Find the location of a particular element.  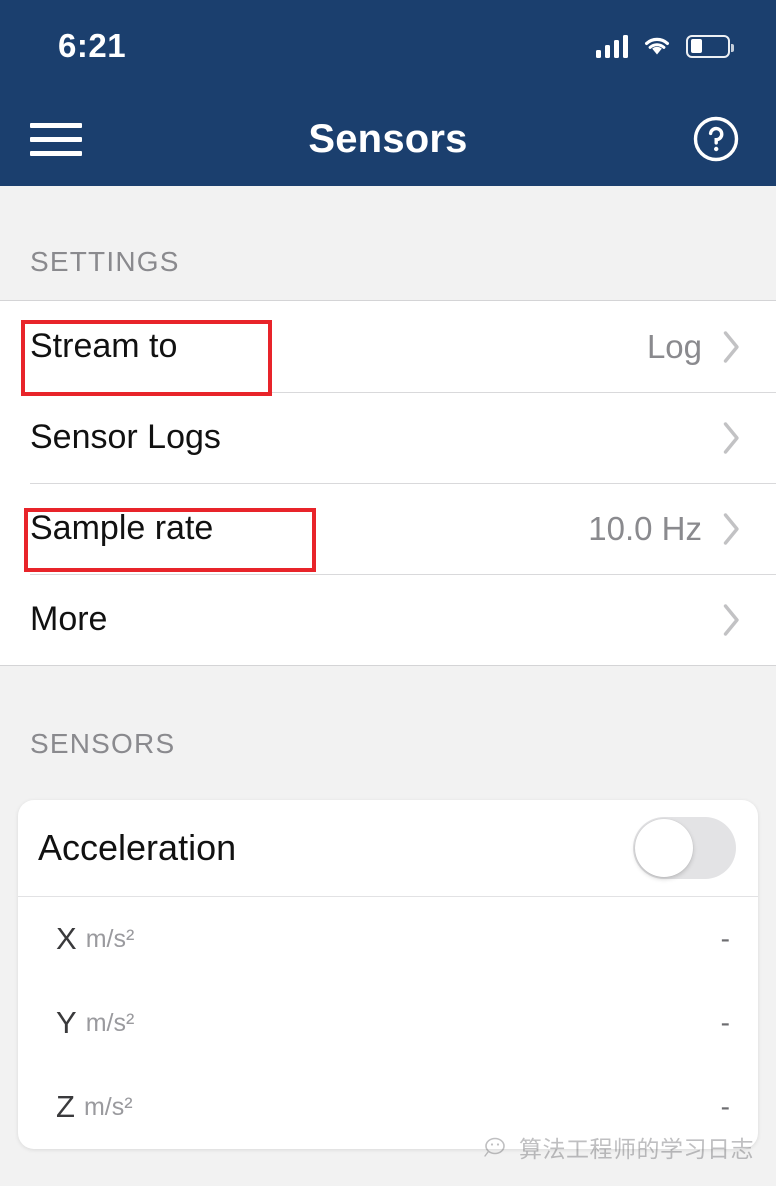

row-label: Sensor Logs is located at coordinates (125, 437).